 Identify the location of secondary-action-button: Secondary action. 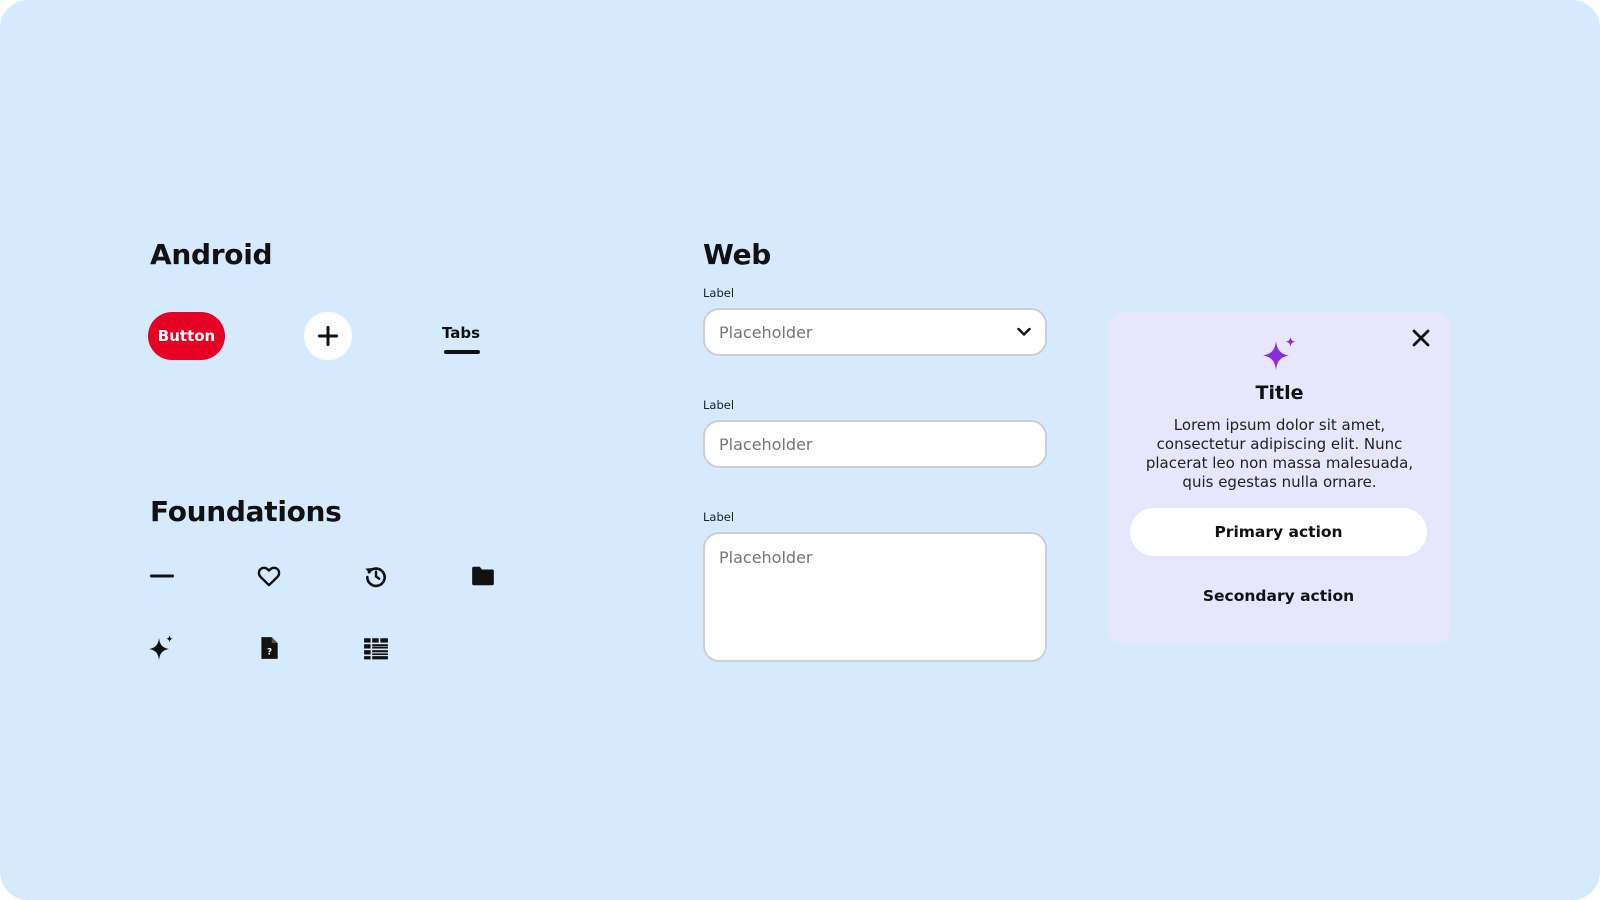
(1278, 596).